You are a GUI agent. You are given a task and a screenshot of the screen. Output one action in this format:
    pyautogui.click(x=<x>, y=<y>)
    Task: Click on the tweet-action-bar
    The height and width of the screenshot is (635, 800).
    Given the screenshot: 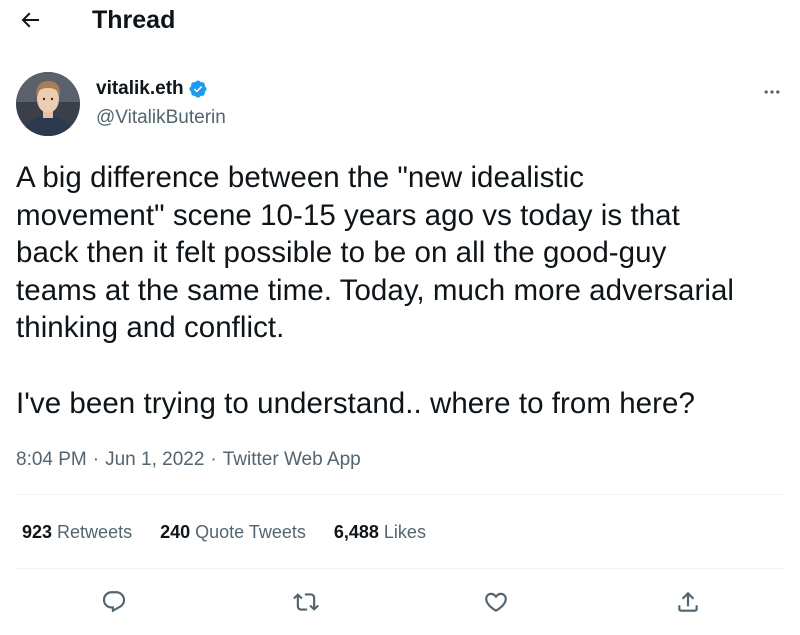 What is the action you would take?
    pyautogui.click(x=400, y=602)
    